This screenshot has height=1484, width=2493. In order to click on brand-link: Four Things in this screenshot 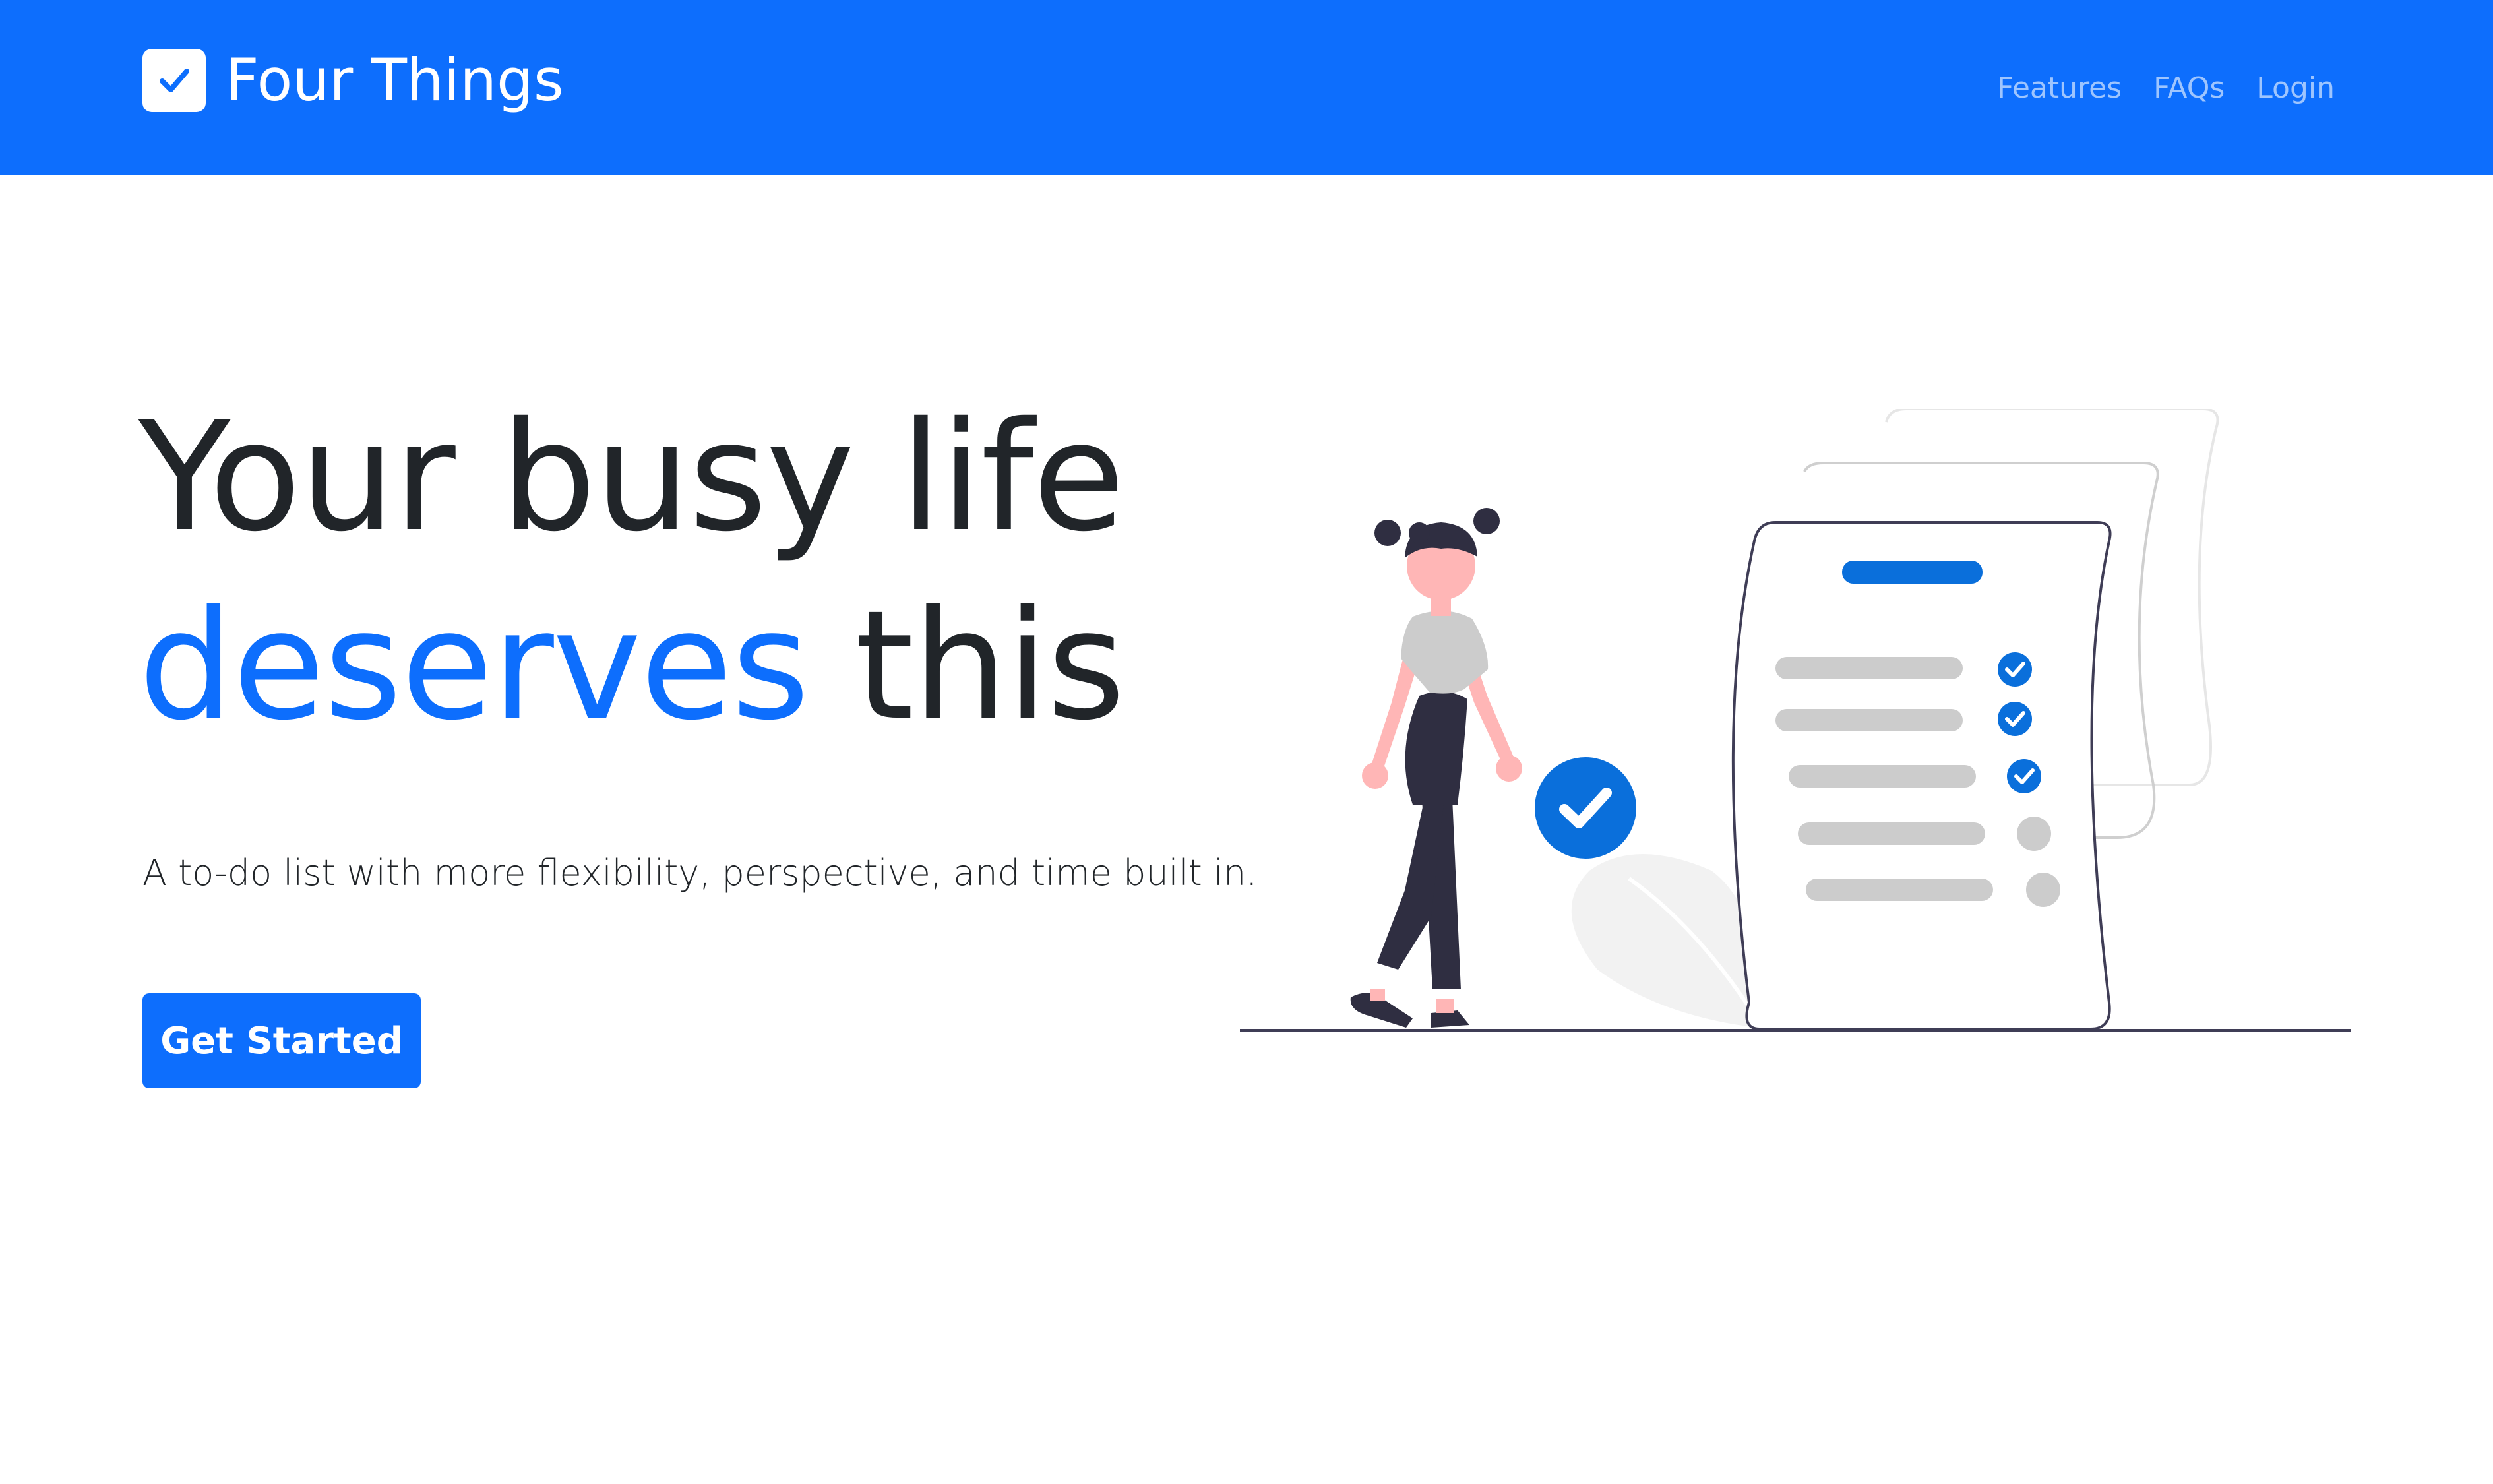, I will do `click(353, 80)`.